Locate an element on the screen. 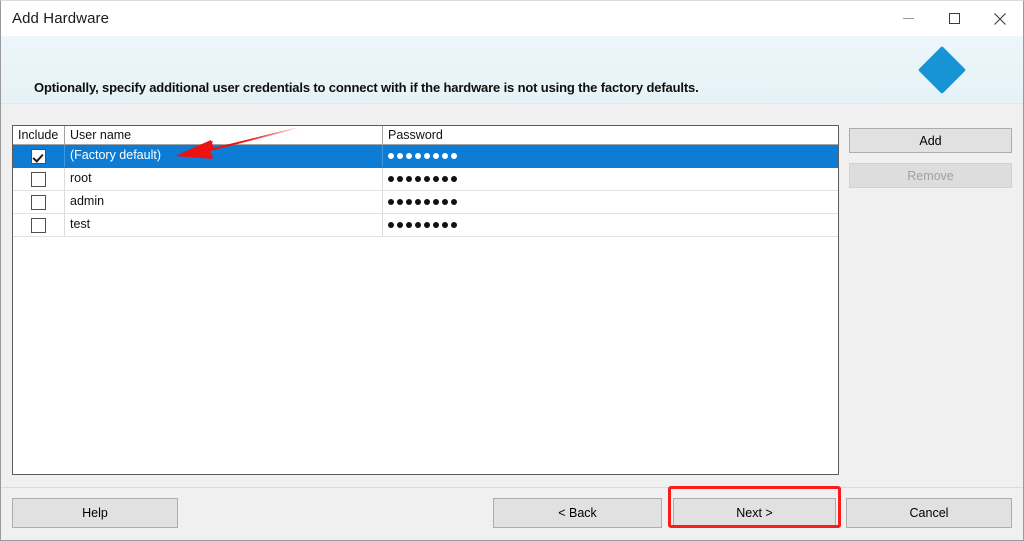 The width and height of the screenshot is (1024, 541). window-title: Add Hardware is located at coordinates (61, 18).